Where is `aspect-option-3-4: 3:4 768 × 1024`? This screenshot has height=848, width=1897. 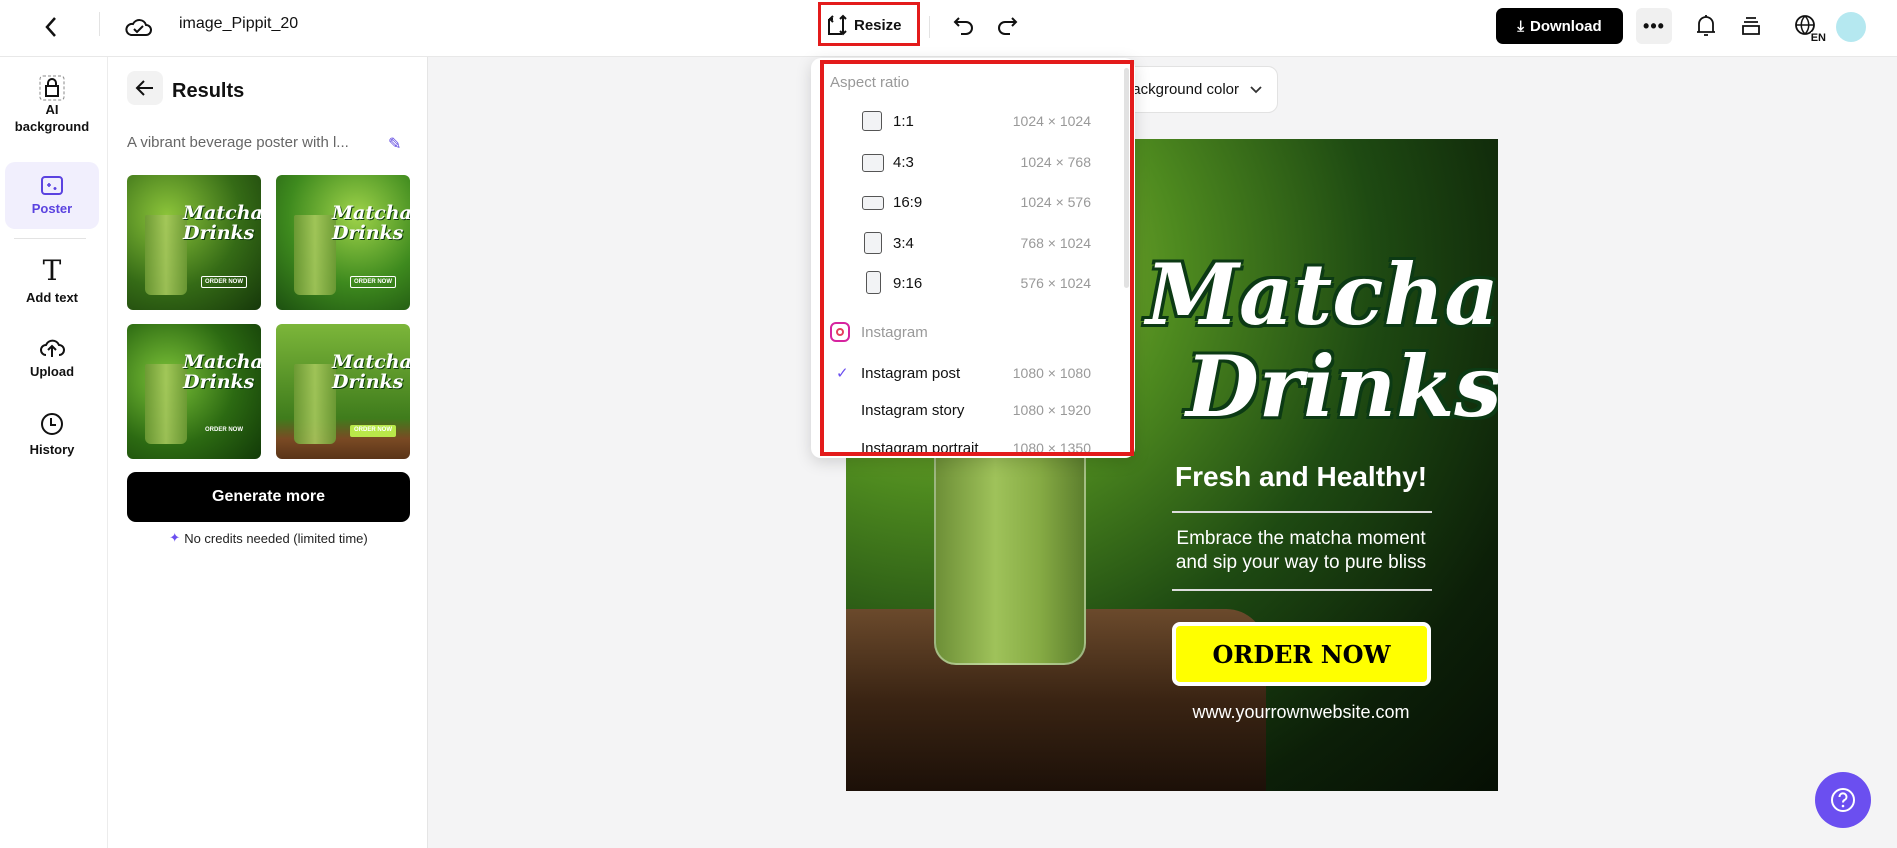
aspect-option-3-4: 3:4 768 × 1024 is located at coordinates (966, 243).